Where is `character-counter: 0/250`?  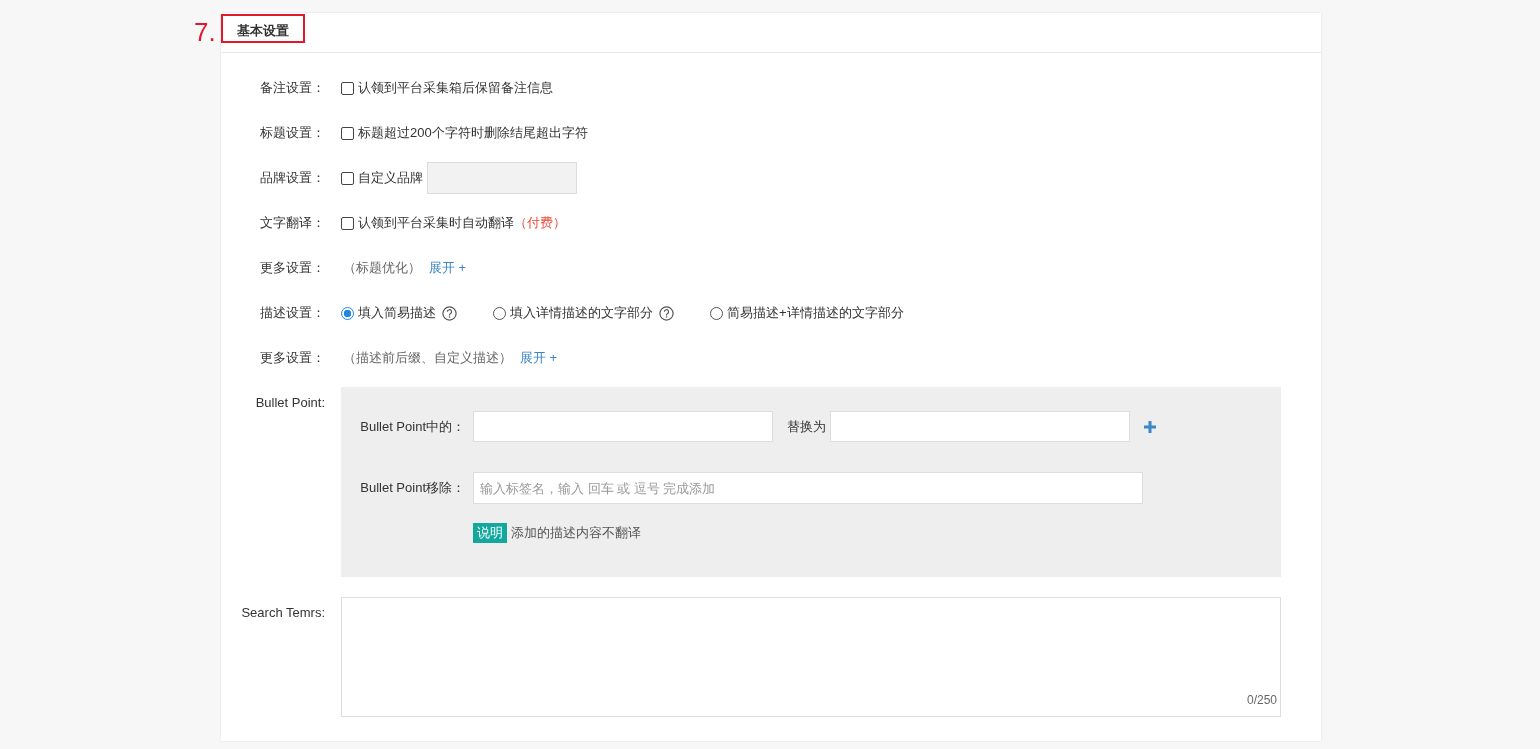 character-counter: 0/250 is located at coordinates (1261, 700).